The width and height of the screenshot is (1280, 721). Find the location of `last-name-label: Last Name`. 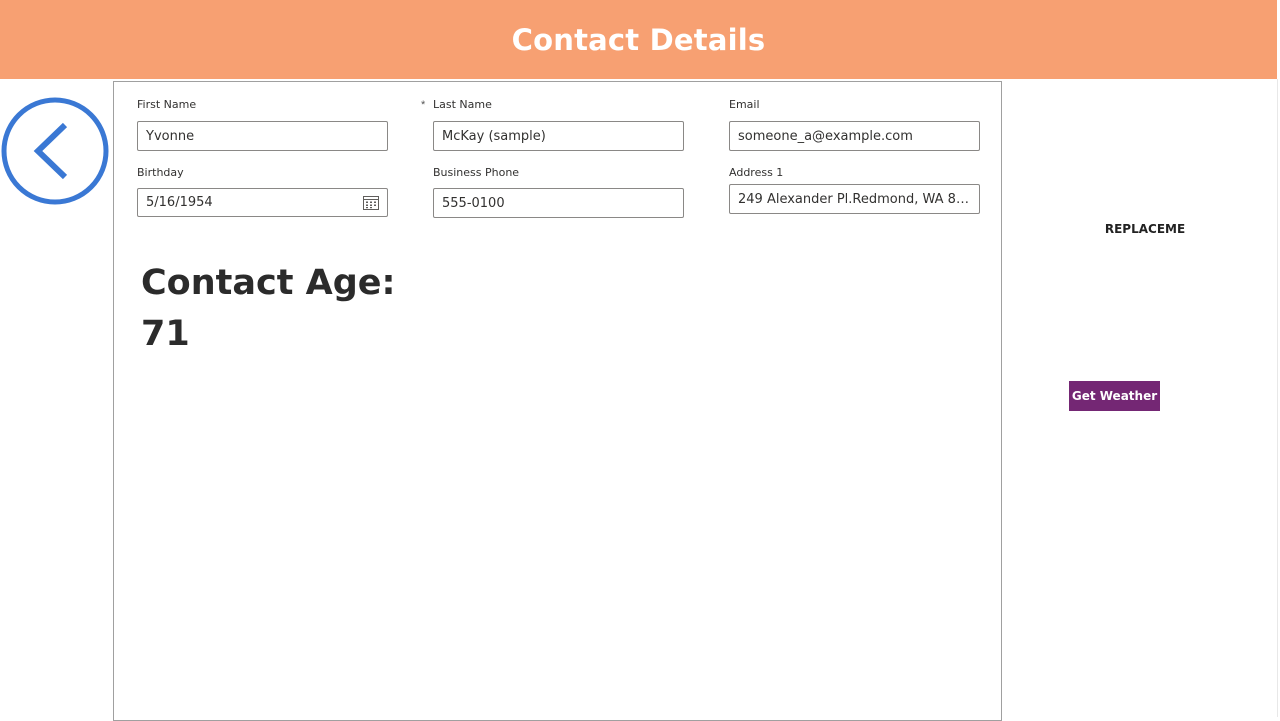

last-name-label: Last Name is located at coordinates (462, 104).